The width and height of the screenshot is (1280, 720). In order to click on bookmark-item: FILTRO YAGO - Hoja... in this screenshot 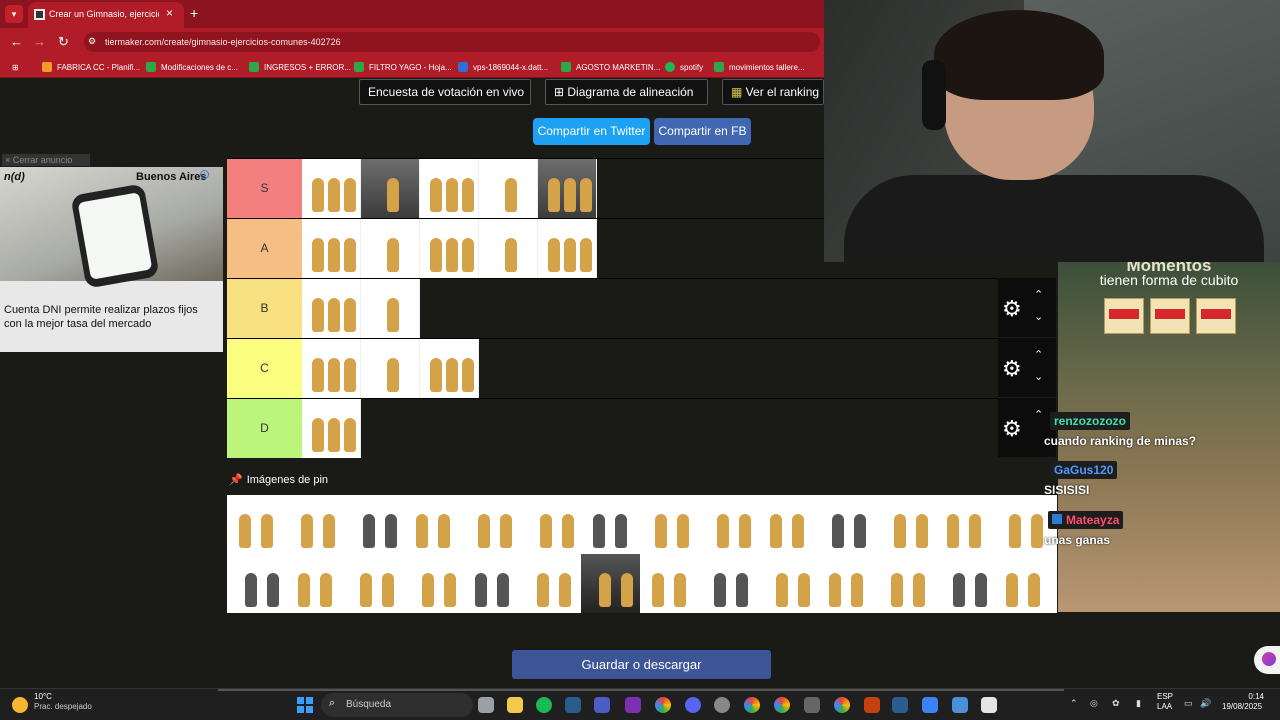, I will do `click(403, 67)`.